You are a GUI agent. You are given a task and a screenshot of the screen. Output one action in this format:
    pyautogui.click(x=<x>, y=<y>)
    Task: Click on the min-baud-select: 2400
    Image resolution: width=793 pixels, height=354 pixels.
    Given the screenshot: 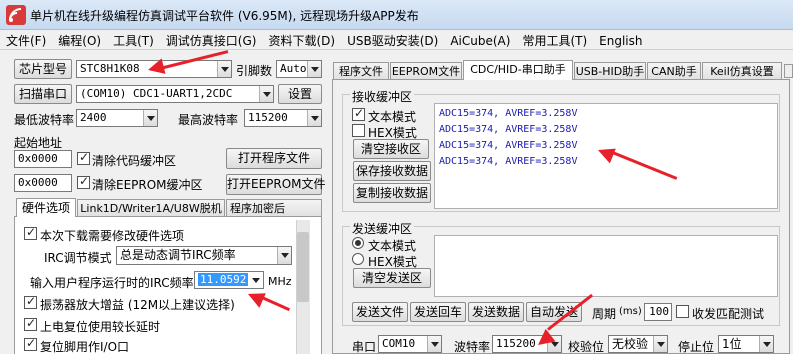 What is the action you would take?
    pyautogui.click(x=117, y=118)
    